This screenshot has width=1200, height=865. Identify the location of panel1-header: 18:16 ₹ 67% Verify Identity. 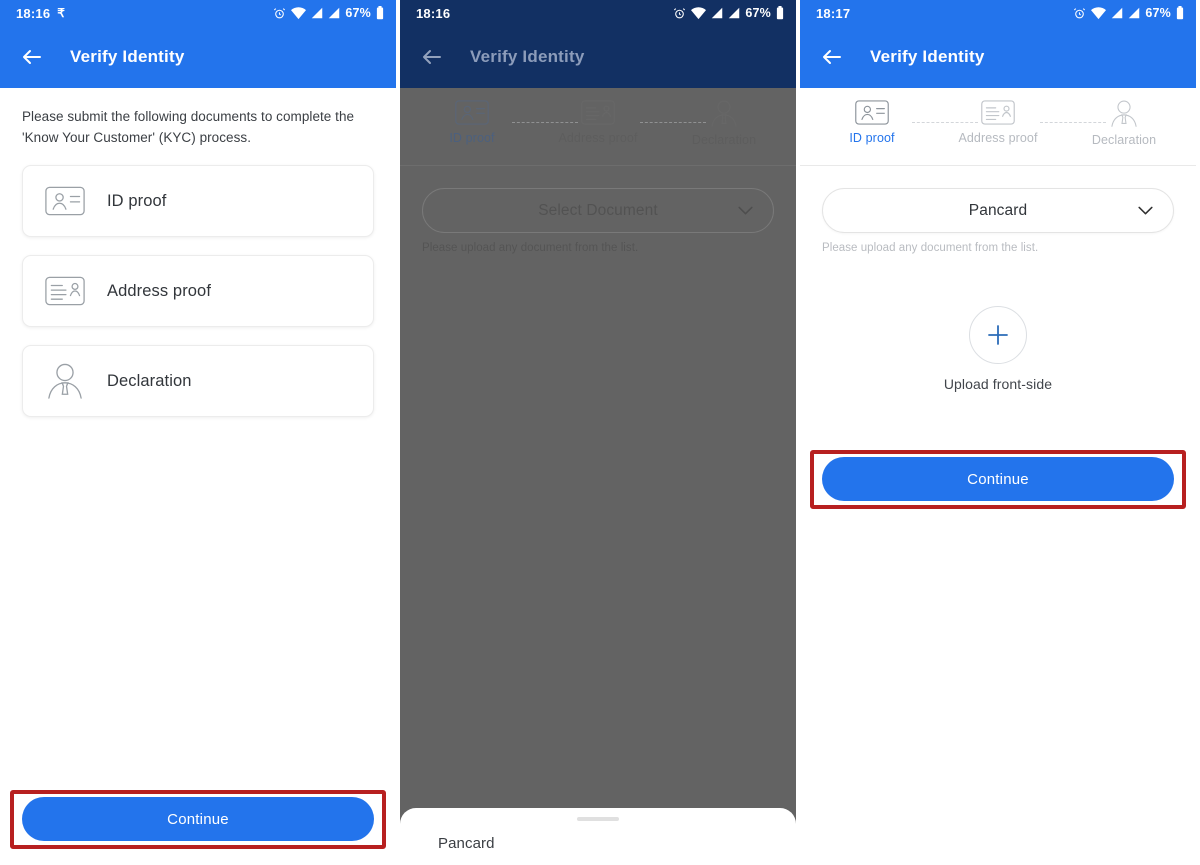
(198, 44).